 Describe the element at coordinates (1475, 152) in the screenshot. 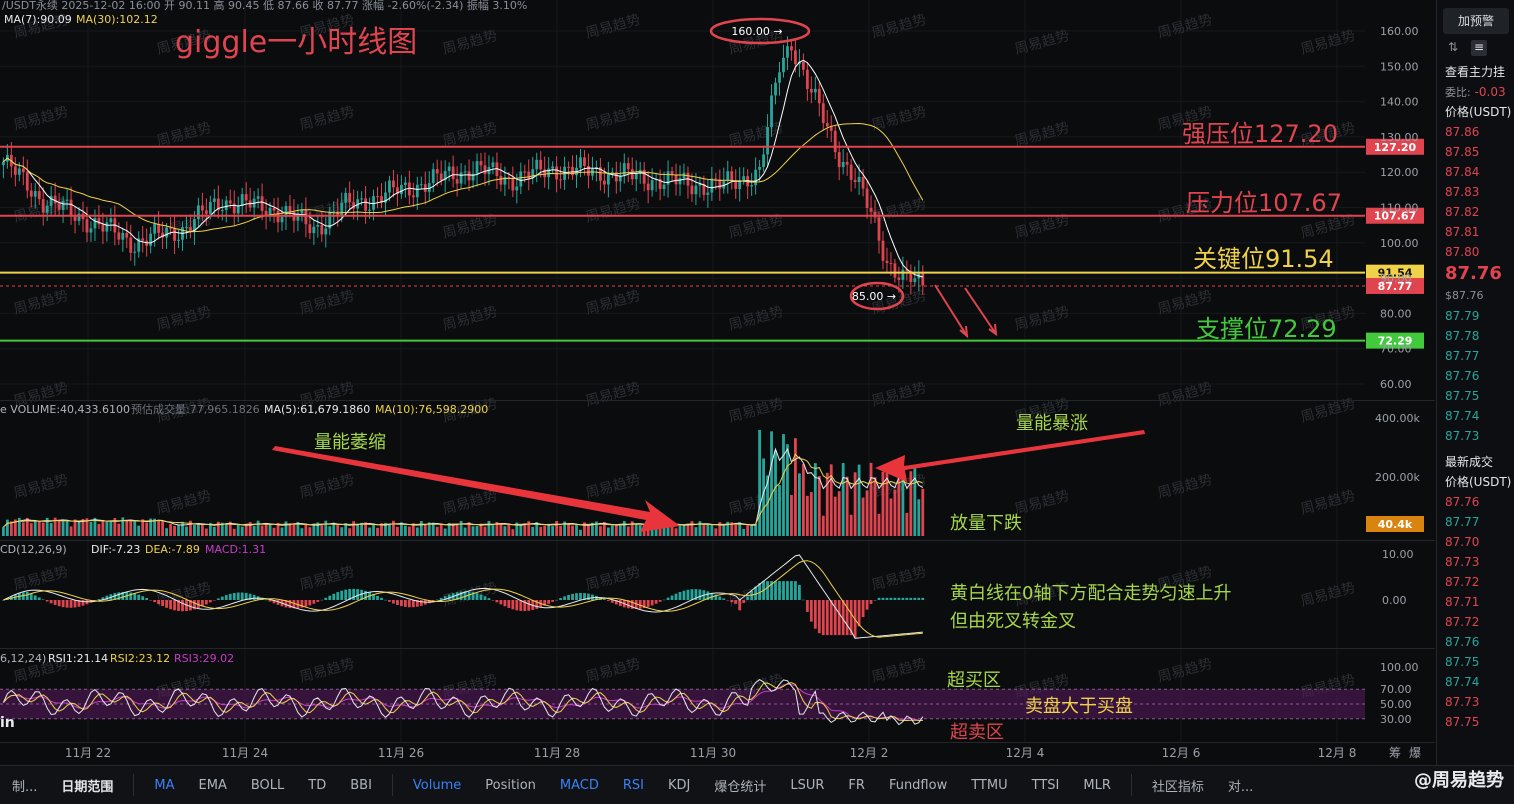

I see `ask-price-row: 87.85` at that location.